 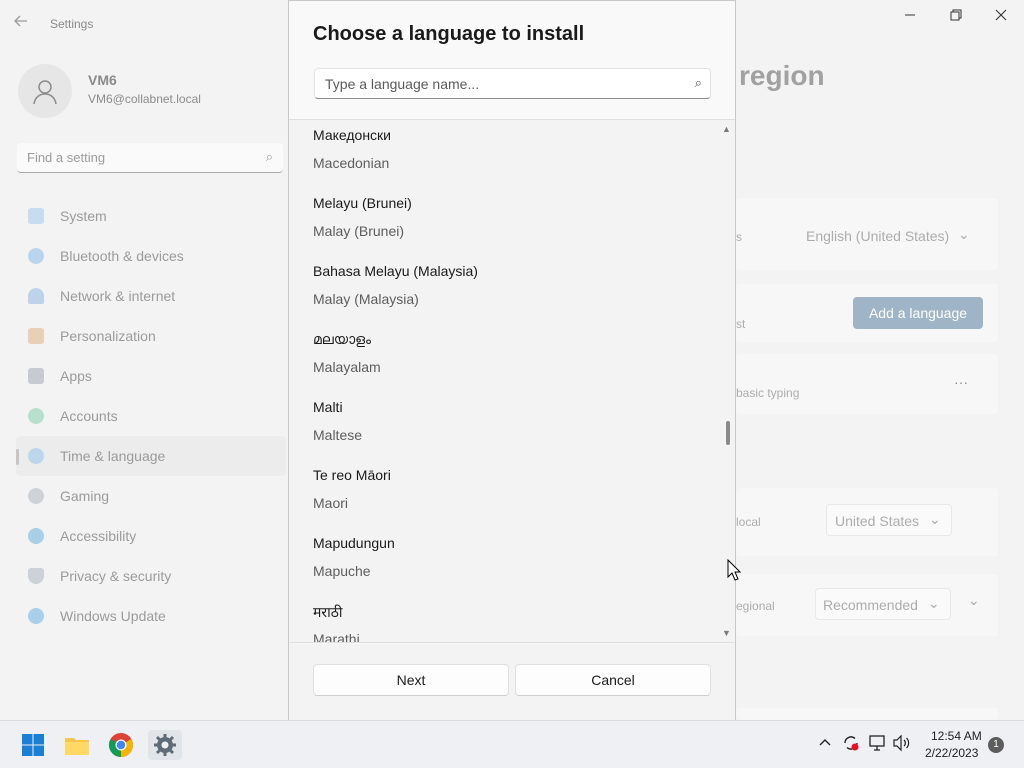 I want to click on language-native-name: Mapudungun, so click(x=354, y=543).